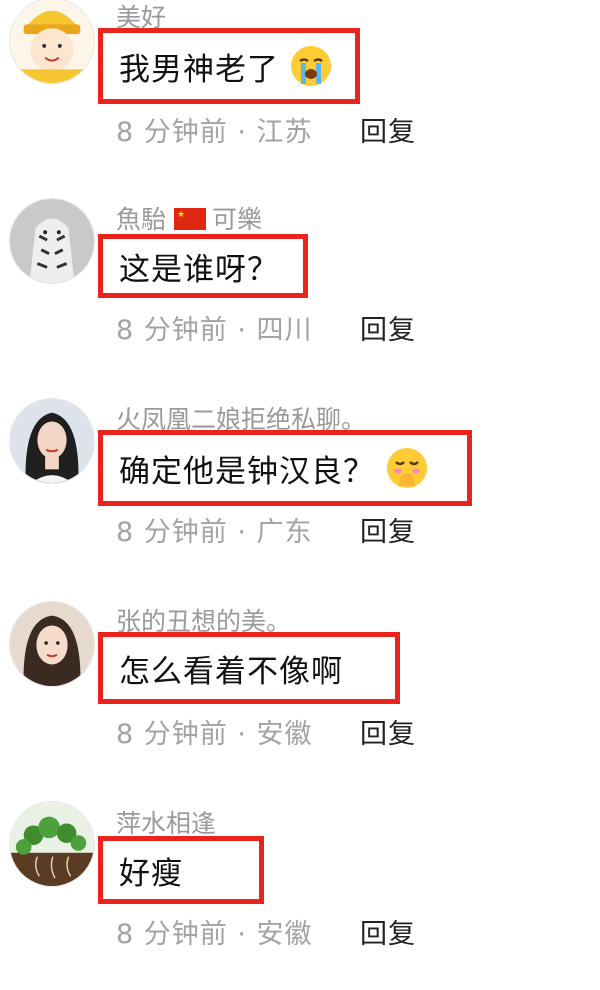 The height and width of the screenshot is (990, 600). Describe the element at coordinates (407, 468) in the screenshot. I see `face-with-hand-over-mouth-icon` at that location.